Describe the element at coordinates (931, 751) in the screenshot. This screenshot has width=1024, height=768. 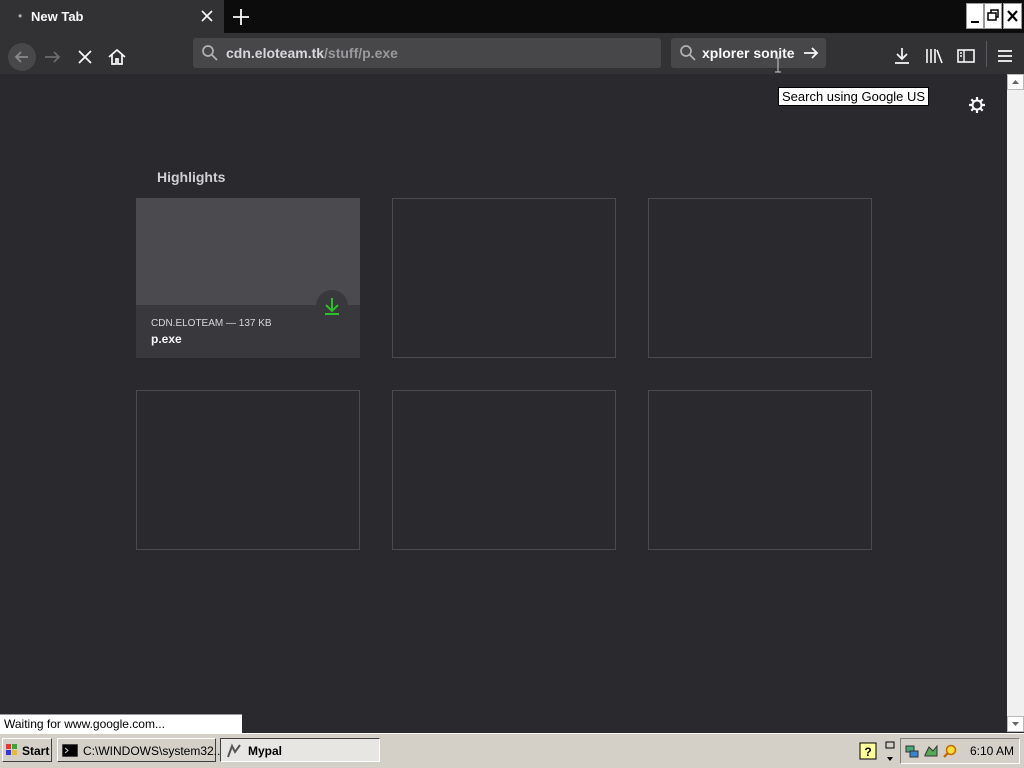
I see `security-icon` at that location.